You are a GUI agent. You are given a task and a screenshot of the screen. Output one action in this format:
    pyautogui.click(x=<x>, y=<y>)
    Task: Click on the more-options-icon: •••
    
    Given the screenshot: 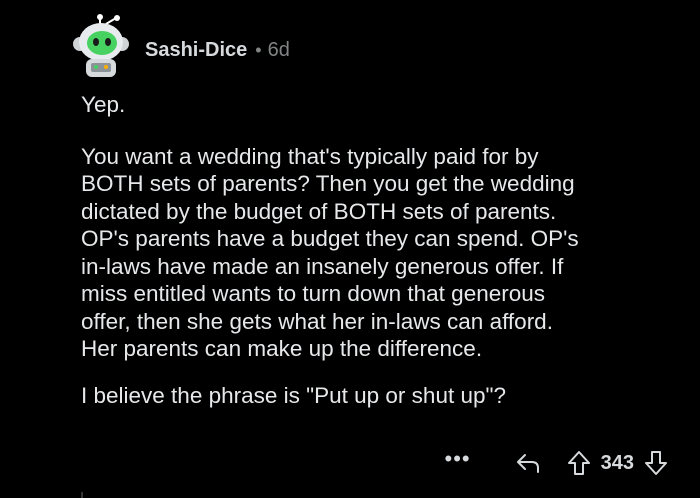 What is the action you would take?
    pyautogui.click(x=458, y=459)
    